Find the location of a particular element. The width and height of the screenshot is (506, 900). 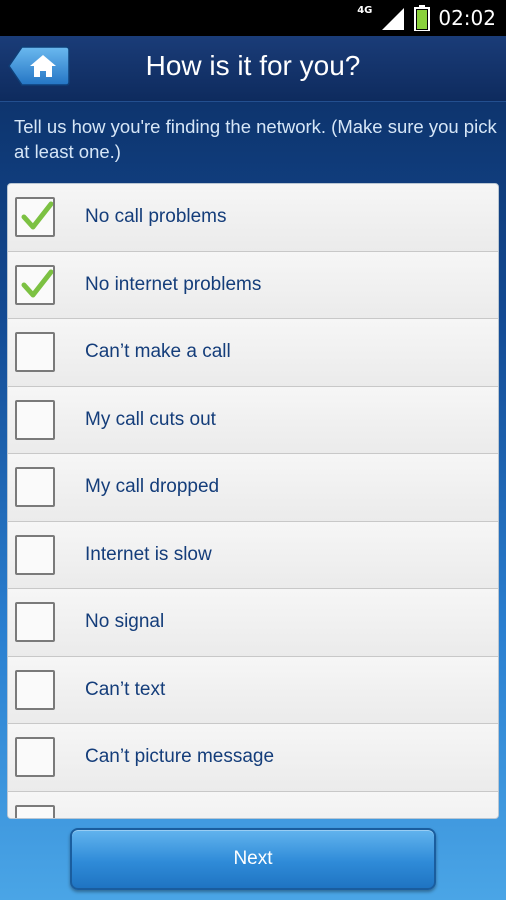

list-item-internet-slow: Internet is slow is located at coordinates (253, 555).